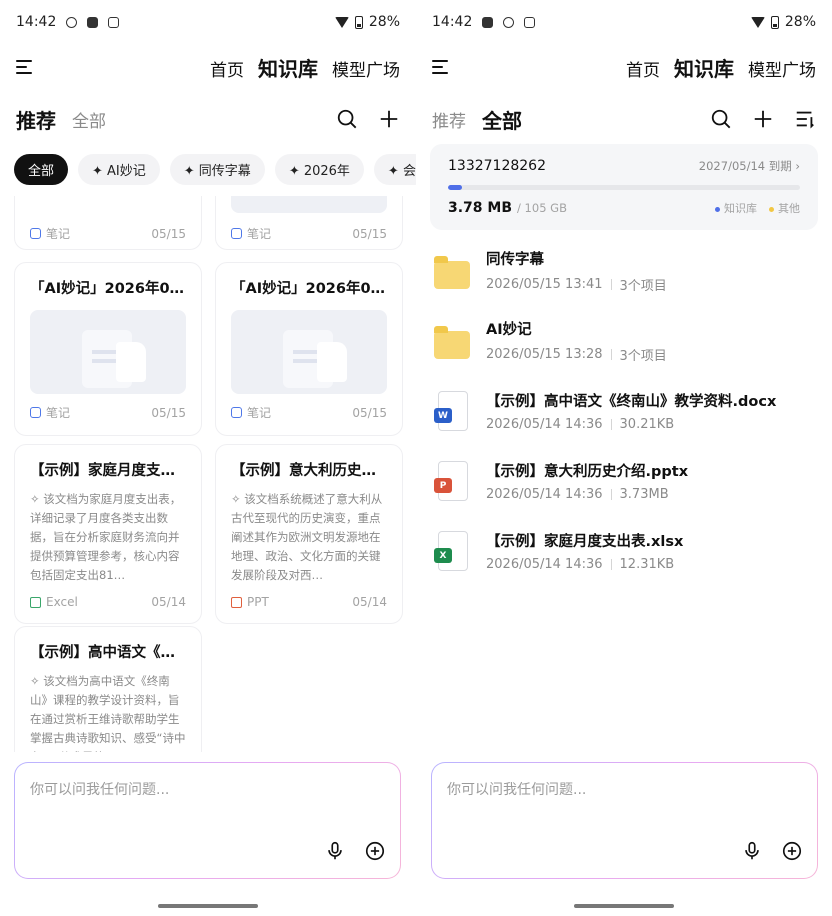 This screenshot has height=916, width=832. What do you see at coordinates (624, 341) in the screenshot?
I see `list-item: AI妙记 2026/05/15 13:28 3个项目` at bounding box center [624, 341].